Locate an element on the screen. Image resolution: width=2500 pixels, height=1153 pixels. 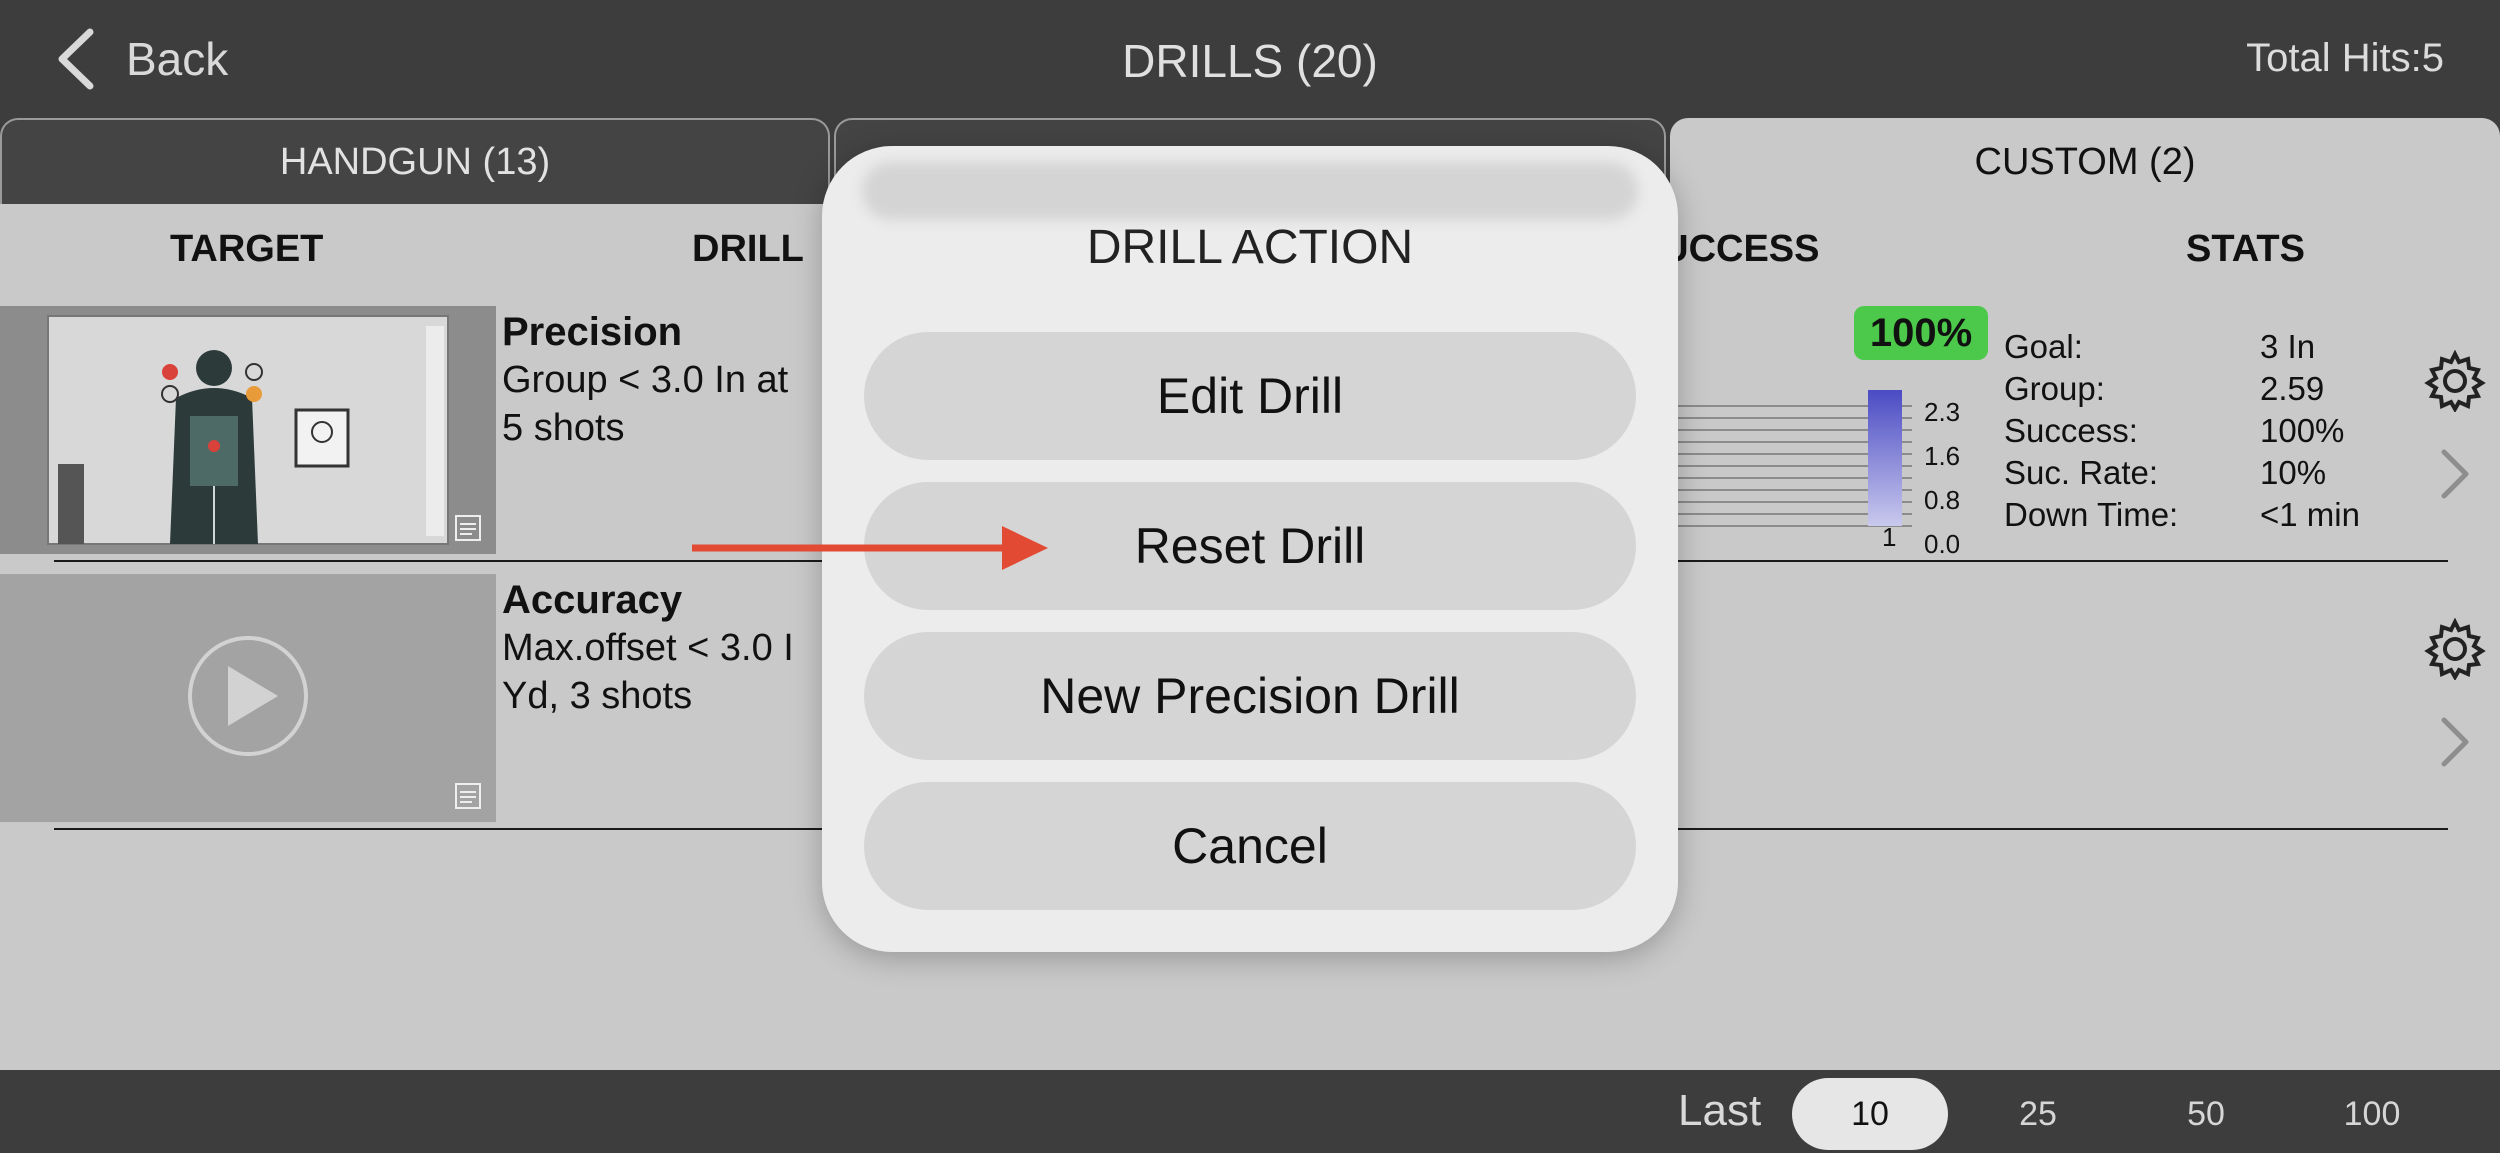
last-option-10: 10 is located at coordinates (1870, 1114).